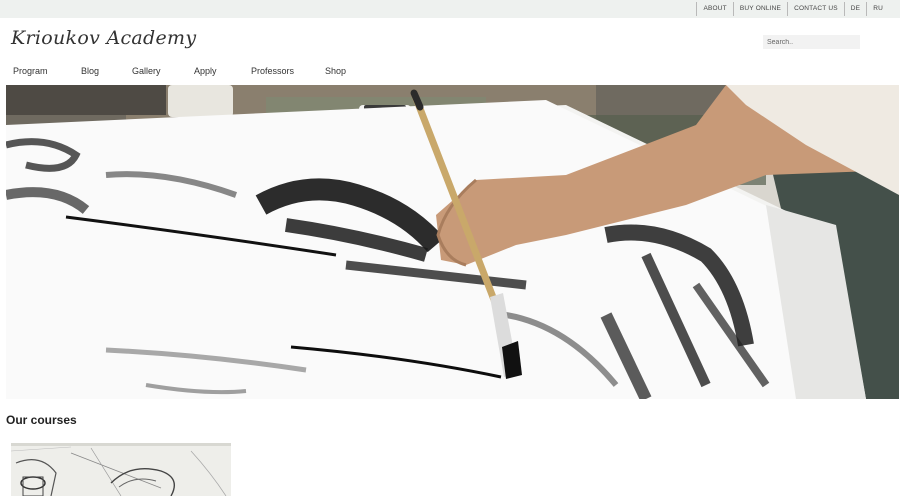 The height and width of the screenshot is (496, 900). What do you see at coordinates (811, 42) in the screenshot?
I see `search-input` at bounding box center [811, 42].